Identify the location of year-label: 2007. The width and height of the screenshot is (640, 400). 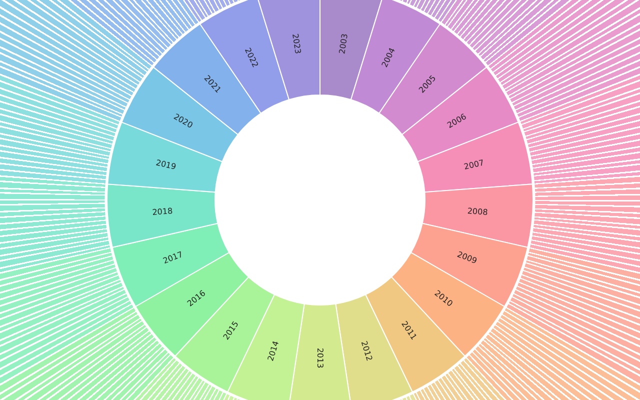
(474, 165).